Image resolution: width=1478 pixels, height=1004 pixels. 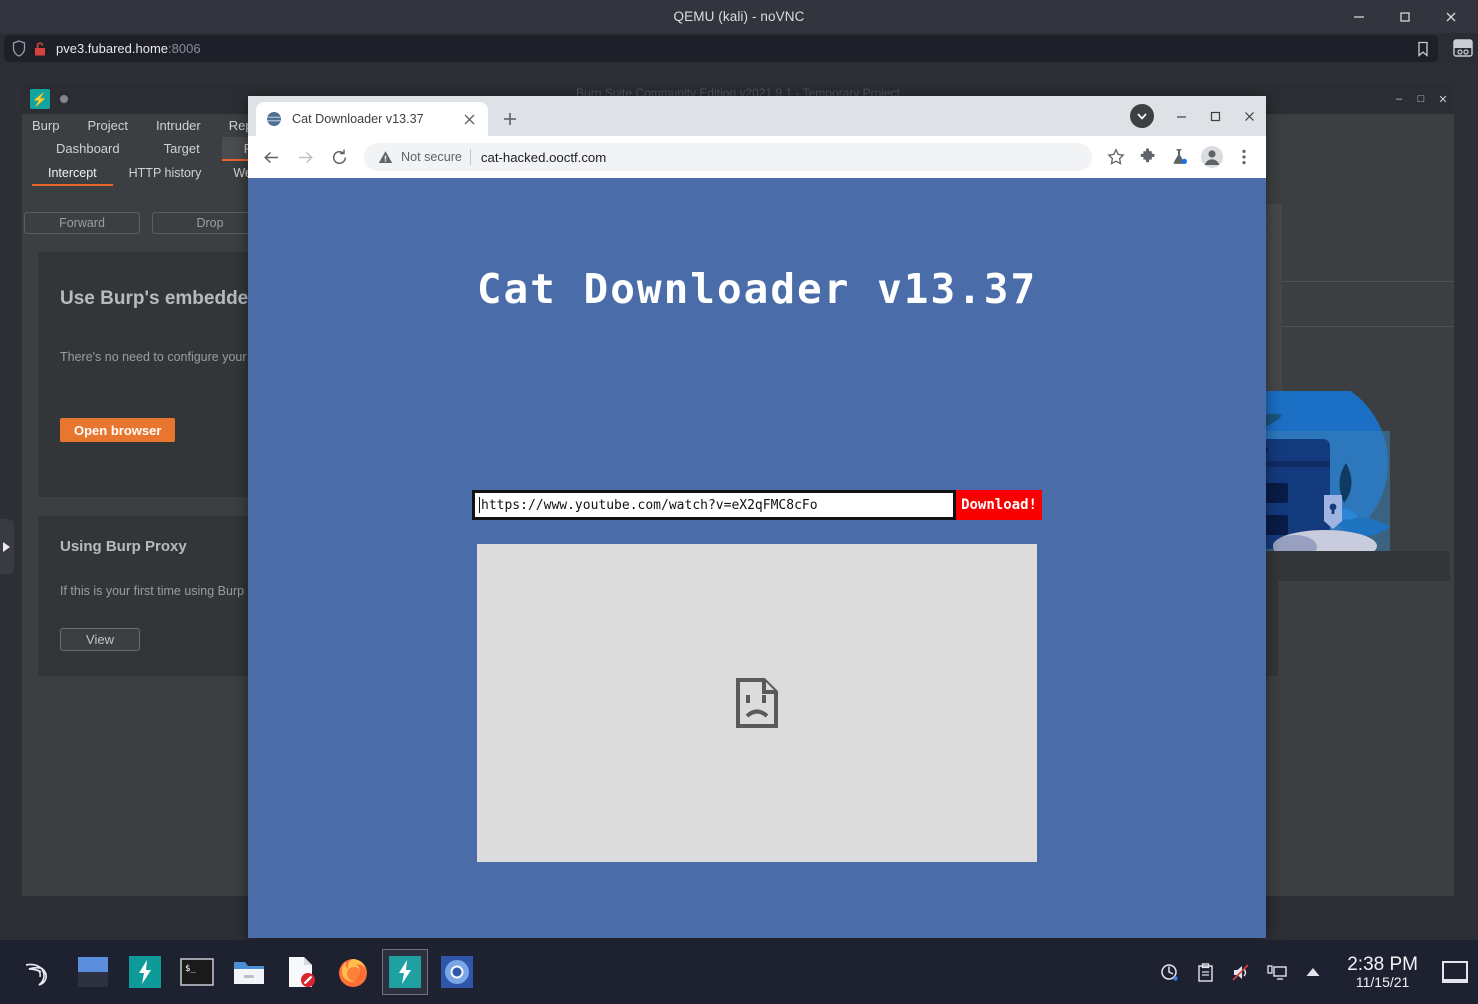 I want to click on expand-arrow-icon, so click(x=6, y=546).